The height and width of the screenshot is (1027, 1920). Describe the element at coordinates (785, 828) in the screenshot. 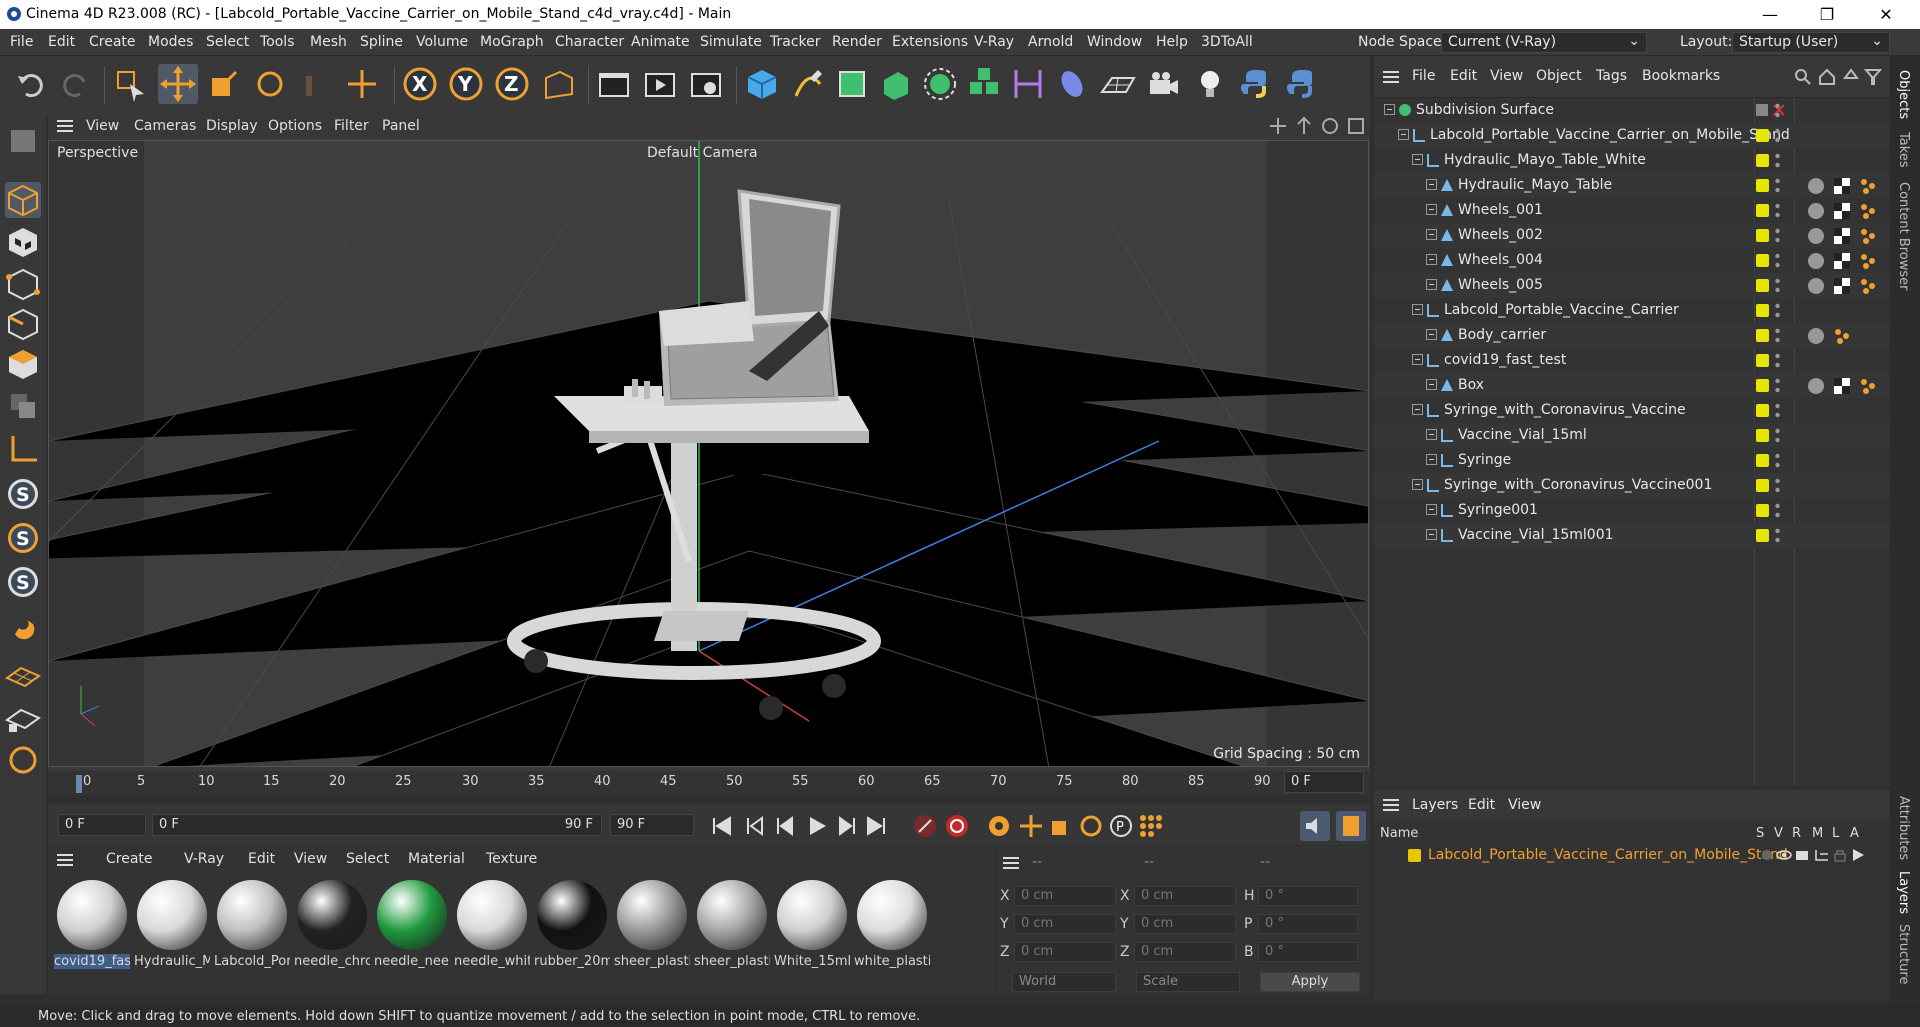

I see `previous-frame-icon` at that location.